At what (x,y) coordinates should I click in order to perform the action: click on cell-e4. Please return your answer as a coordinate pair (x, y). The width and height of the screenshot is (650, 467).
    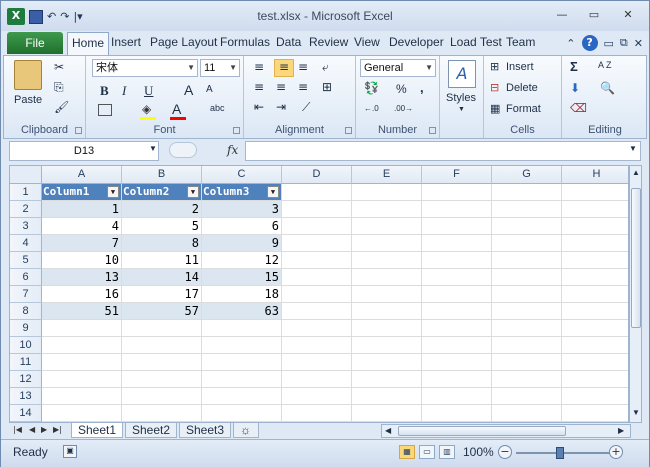
    Looking at the image, I should click on (387, 243).